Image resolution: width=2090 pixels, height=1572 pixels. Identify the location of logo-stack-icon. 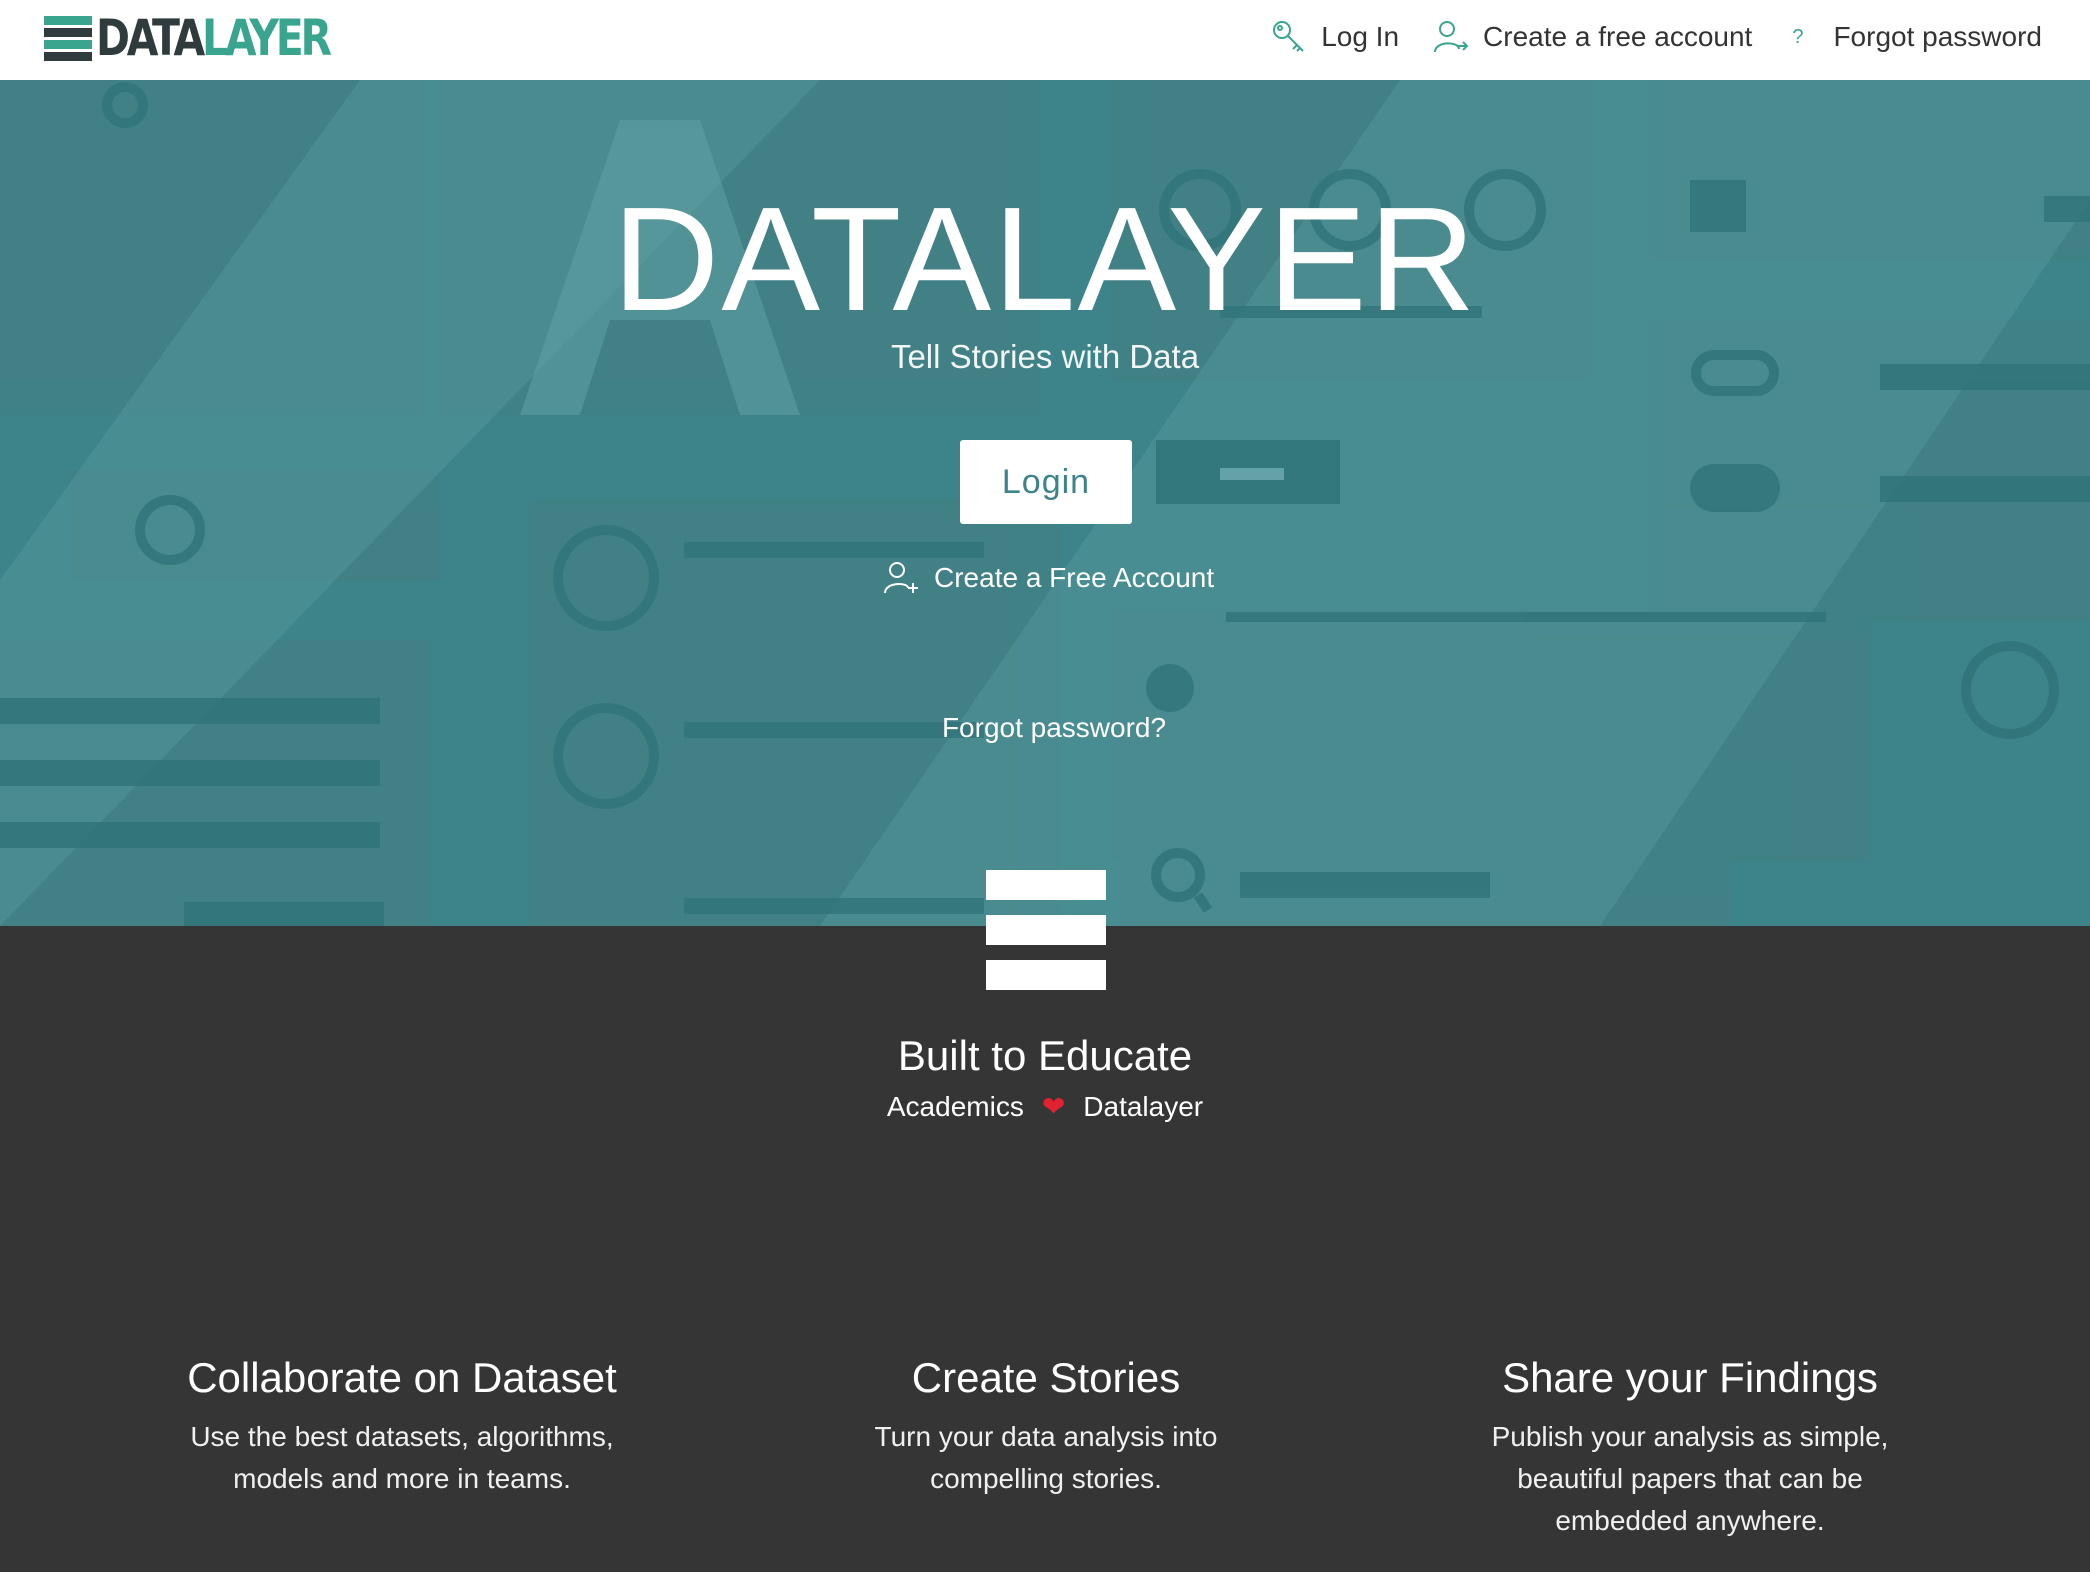
(68, 38).